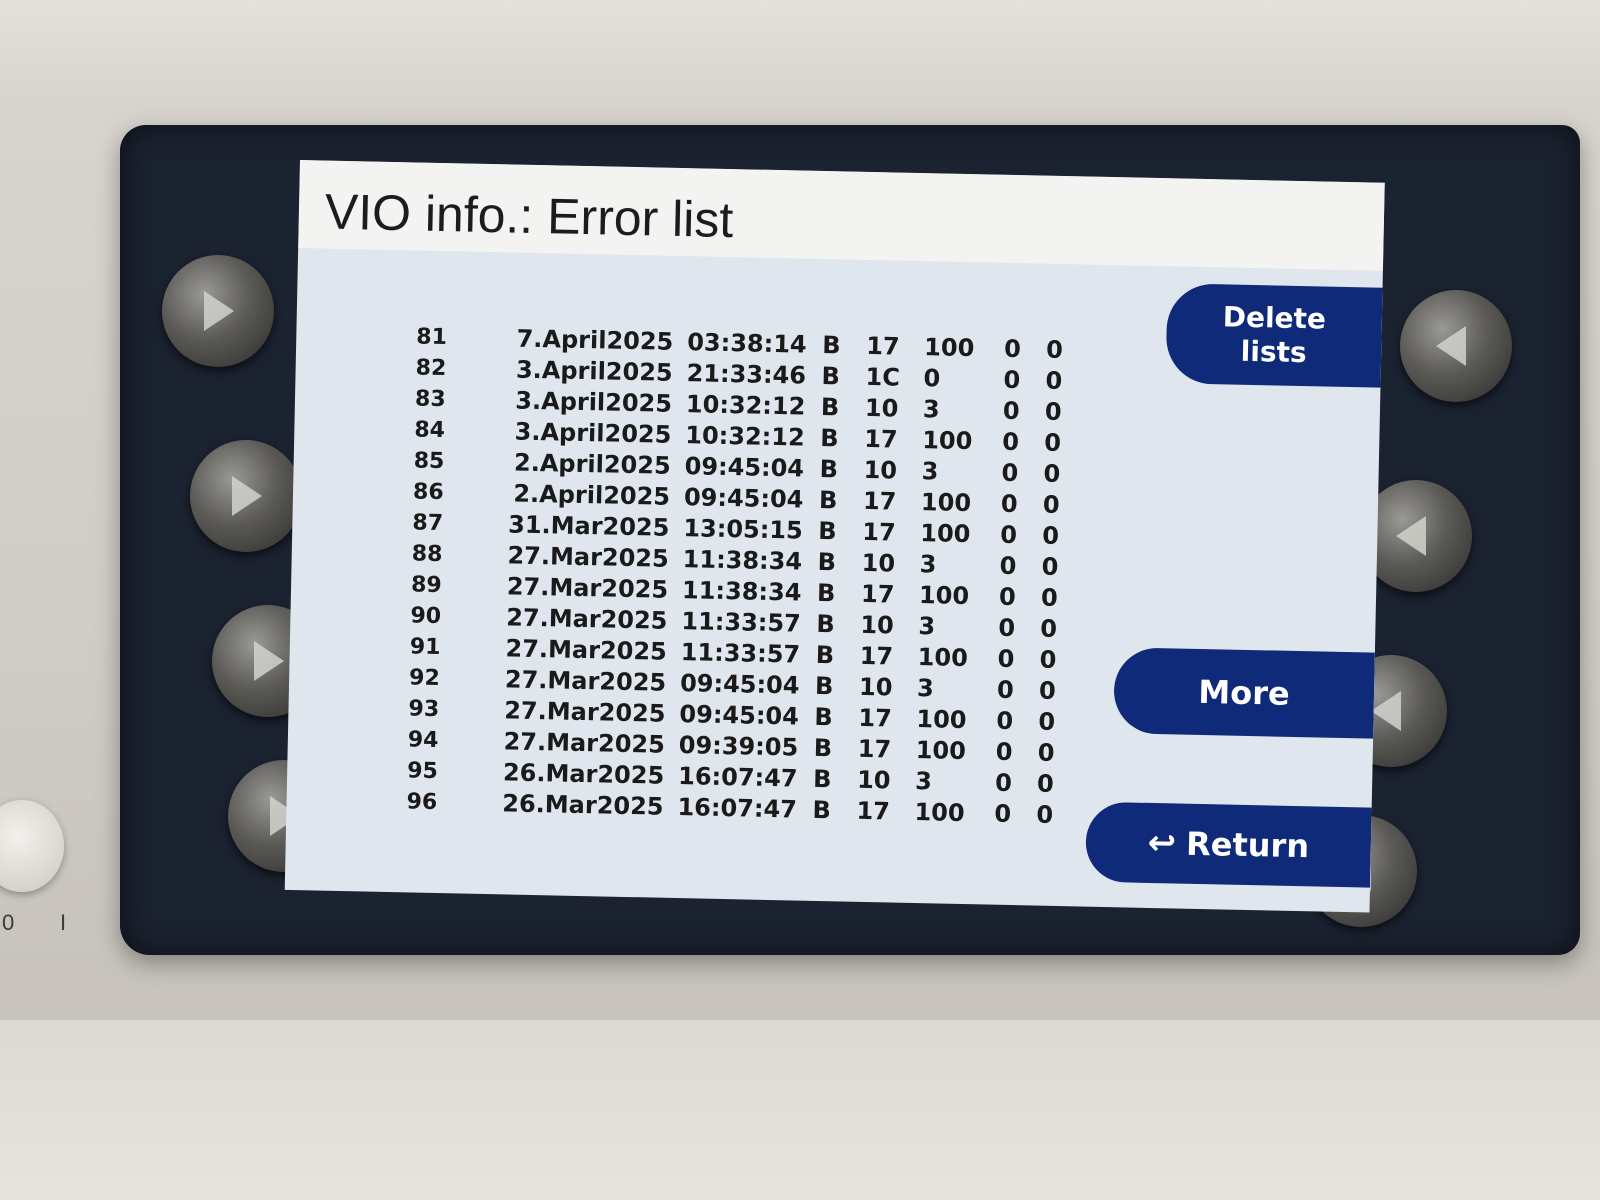 The image size is (1600, 1200). I want to click on delete-lists-button: Delete lists, so click(1274, 335).